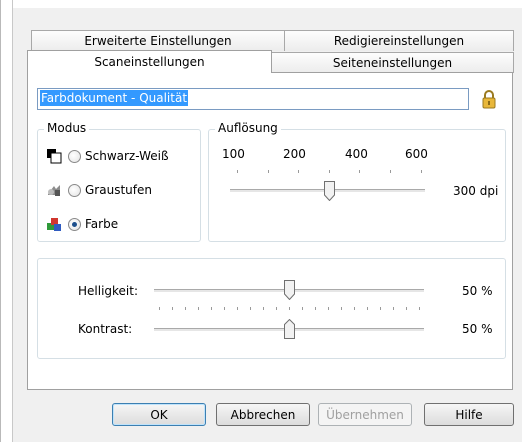 The height and width of the screenshot is (442, 522). I want to click on tab-erweiterte-einstellungen: Erweiterte Einstellungen, so click(158, 40).